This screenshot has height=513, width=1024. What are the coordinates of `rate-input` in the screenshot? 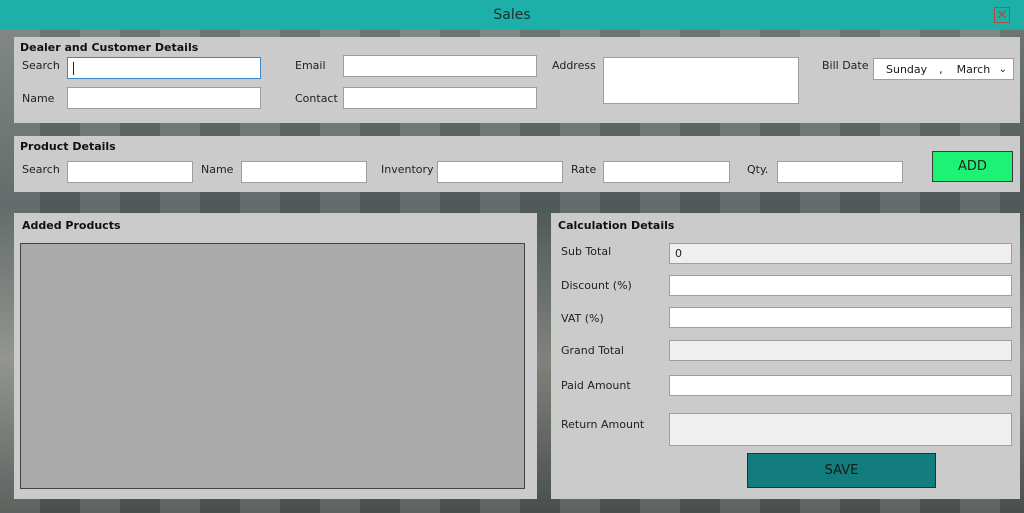 It's located at (666, 172).